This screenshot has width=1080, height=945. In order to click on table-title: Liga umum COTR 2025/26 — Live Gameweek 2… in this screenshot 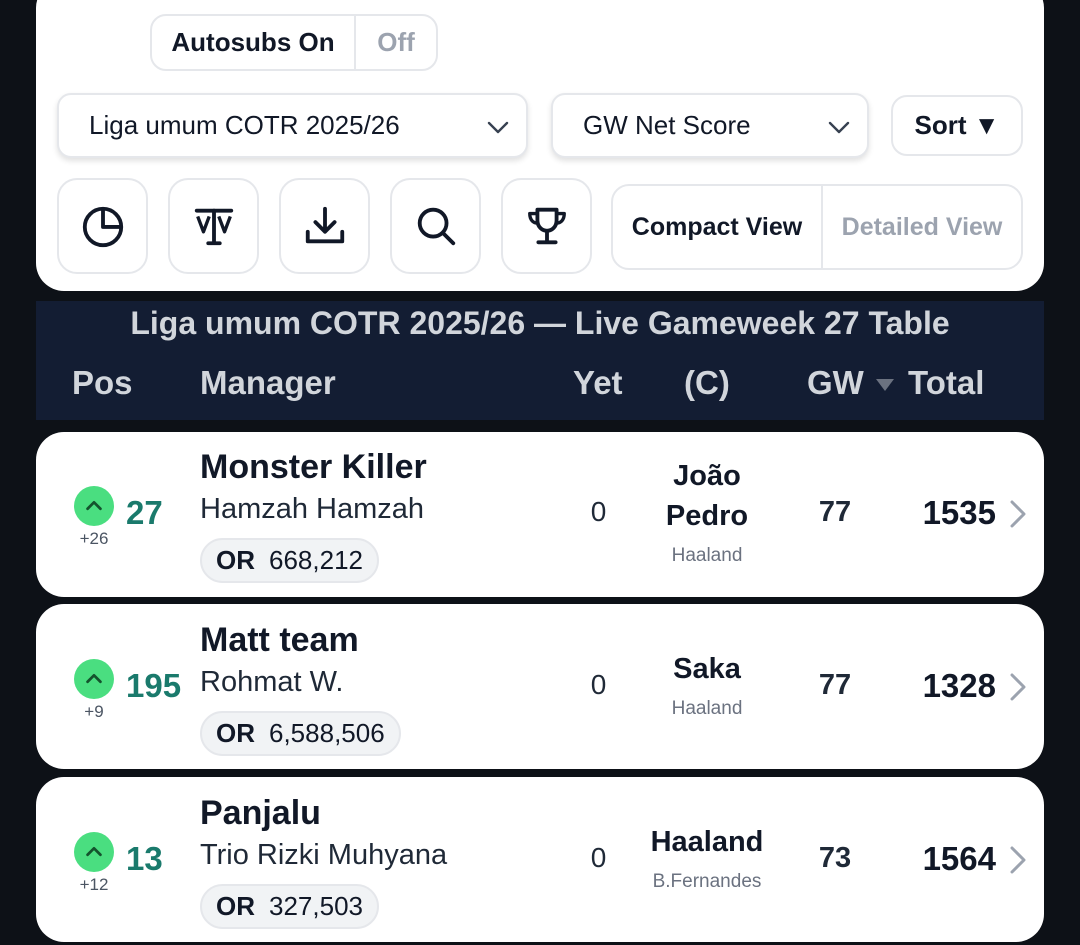, I will do `click(540, 323)`.